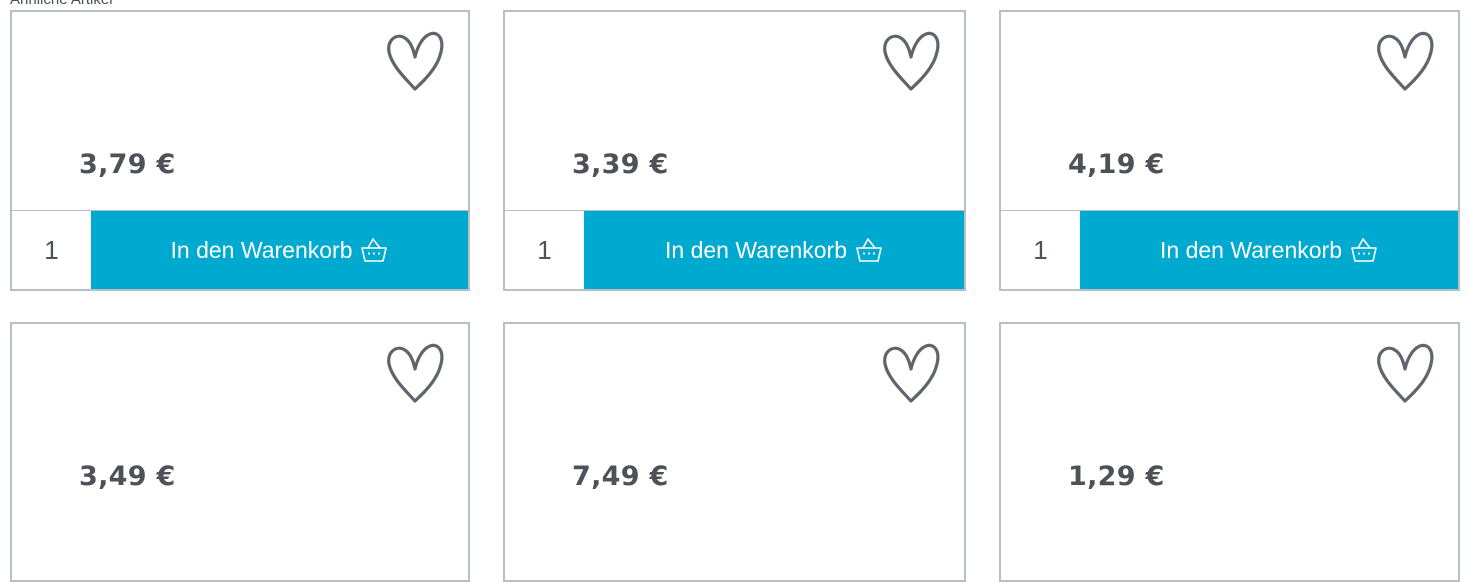  What do you see at coordinates (127, 476) in the screenshot?
I see `product-price: 3,49 €` at bounding box center [127, 476].